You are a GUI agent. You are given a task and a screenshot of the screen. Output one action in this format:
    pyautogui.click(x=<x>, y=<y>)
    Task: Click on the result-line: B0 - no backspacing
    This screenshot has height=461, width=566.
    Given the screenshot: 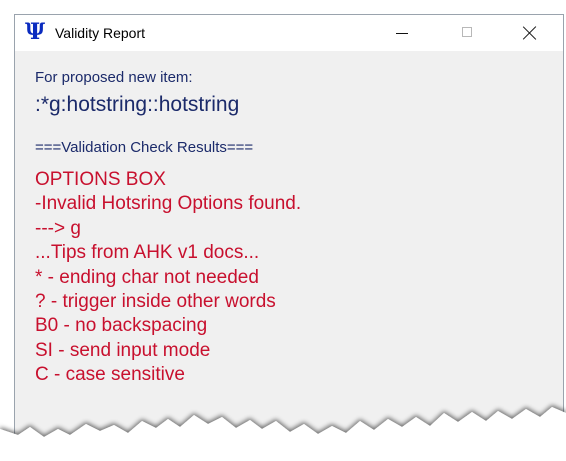 What is the action you would take?
    pyautogui.click(x=121, y=326)
    